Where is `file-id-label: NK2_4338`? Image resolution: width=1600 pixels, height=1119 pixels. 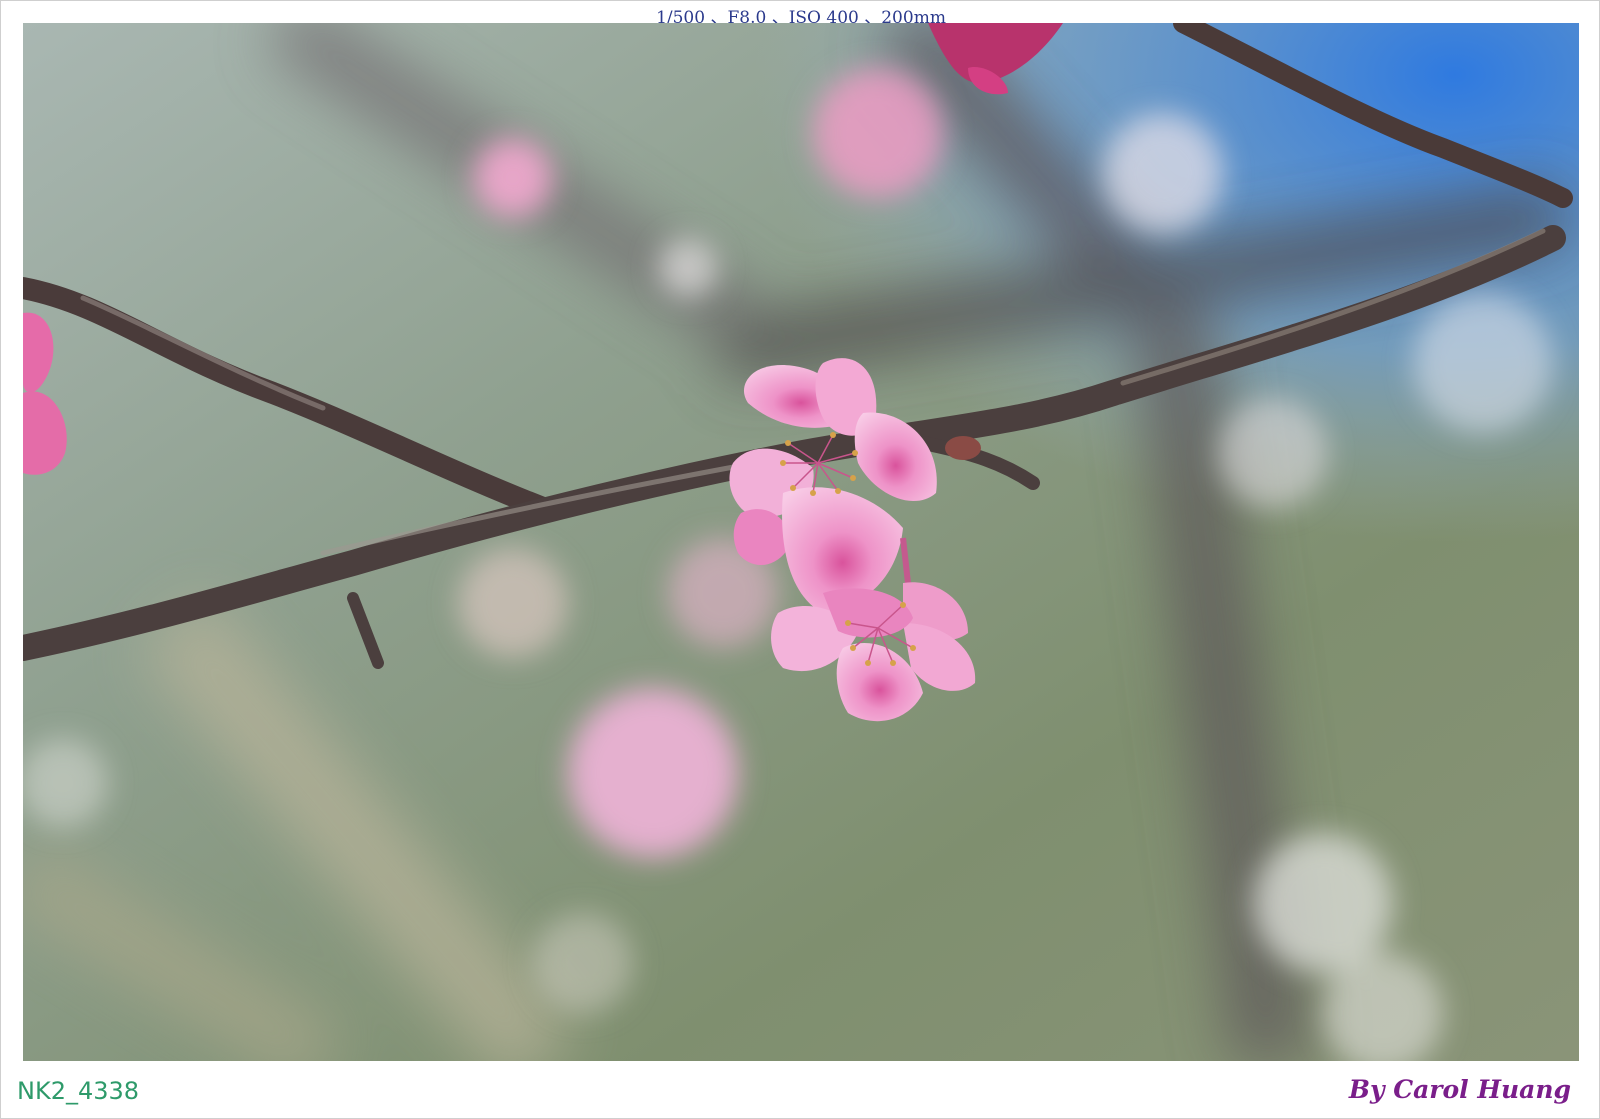 file-id-label: NK2_4338 is located at coordinates (78, 1091).